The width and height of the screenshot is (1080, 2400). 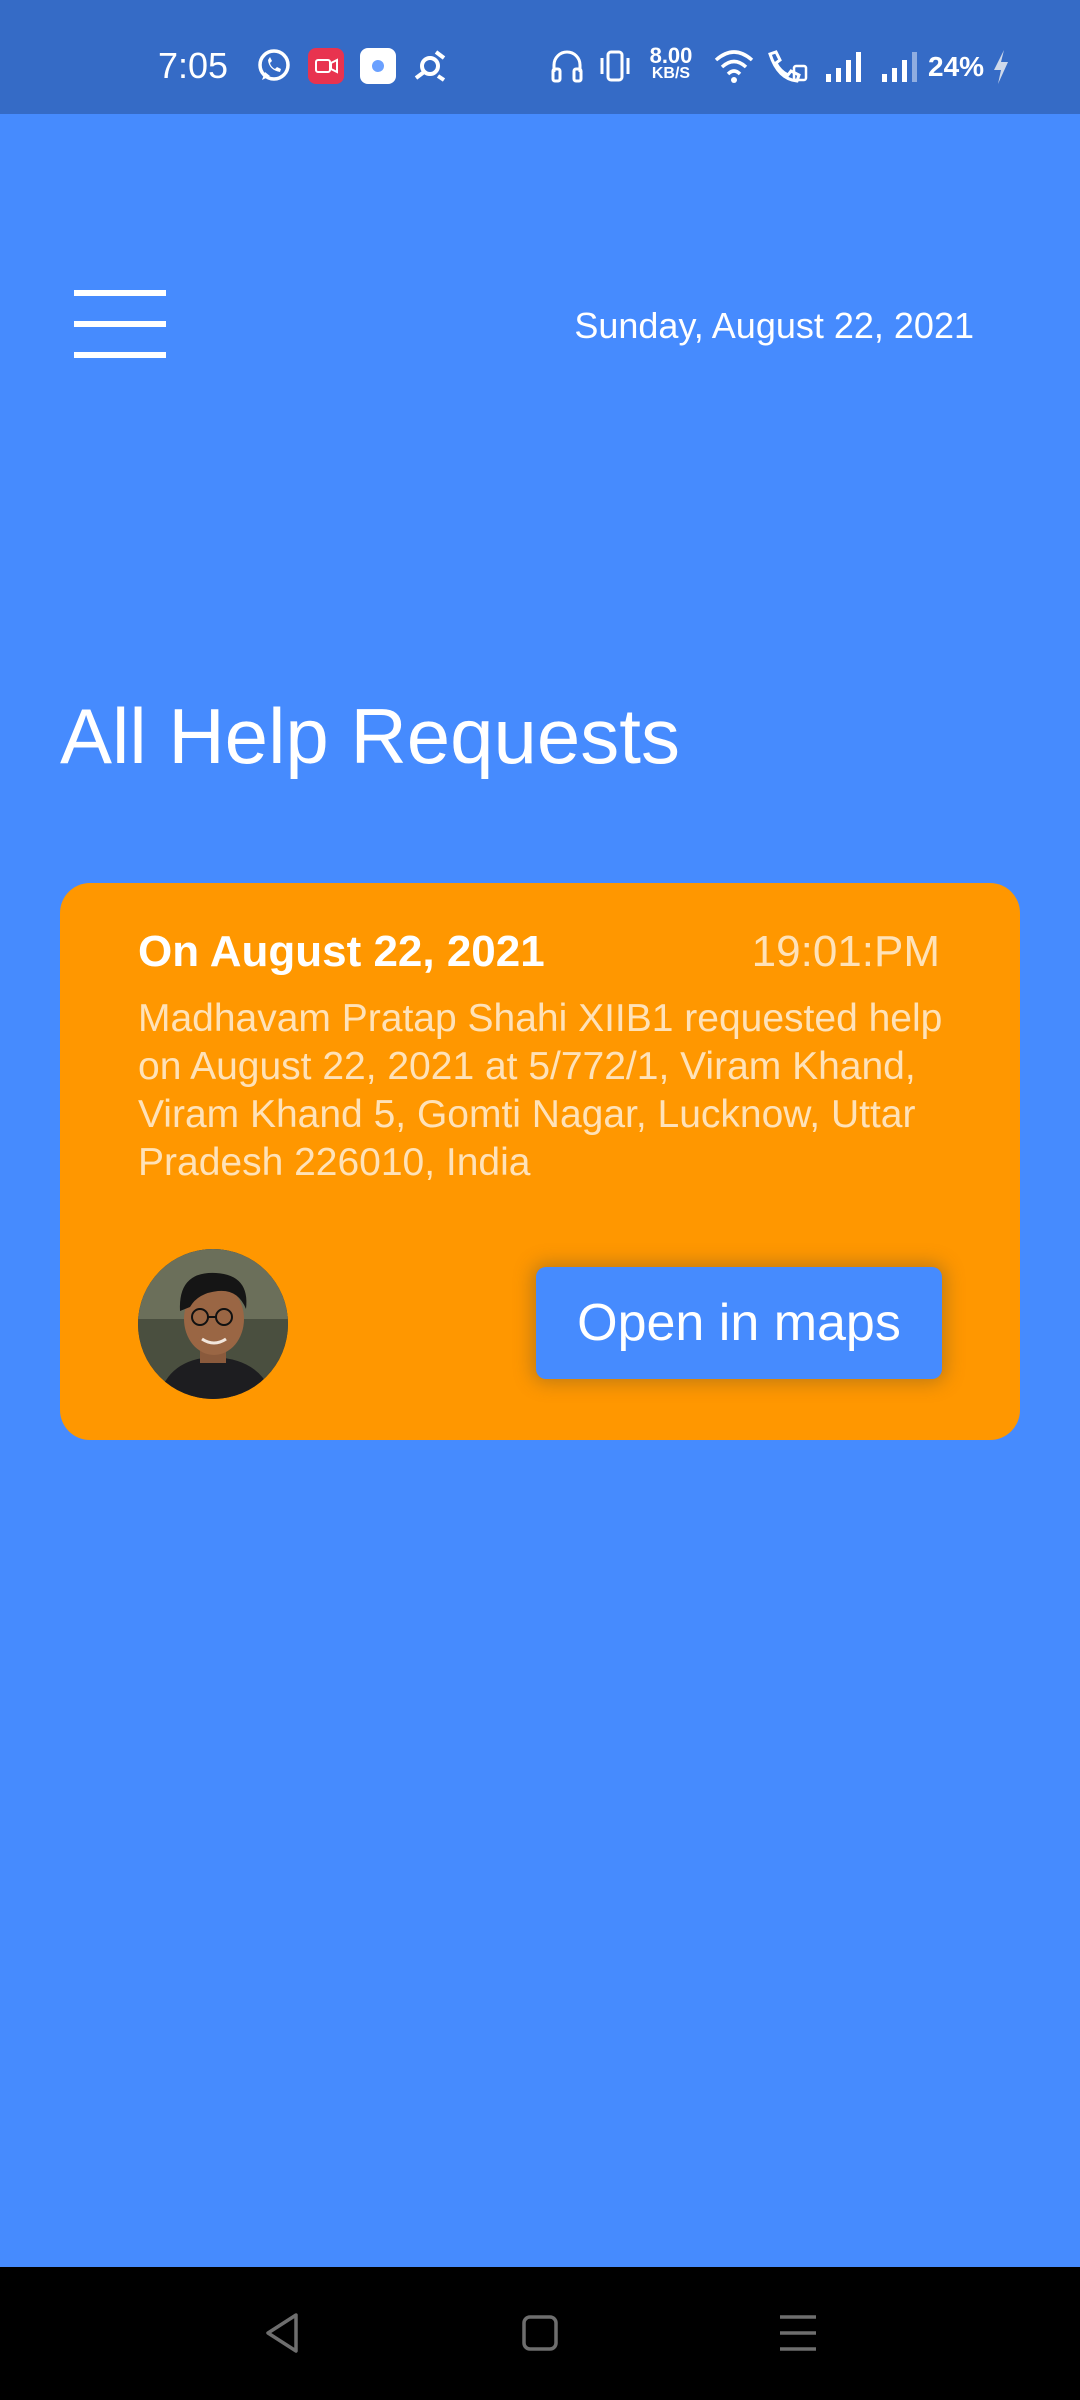 I want to click on back-icon, so click(x=282, y=2335).